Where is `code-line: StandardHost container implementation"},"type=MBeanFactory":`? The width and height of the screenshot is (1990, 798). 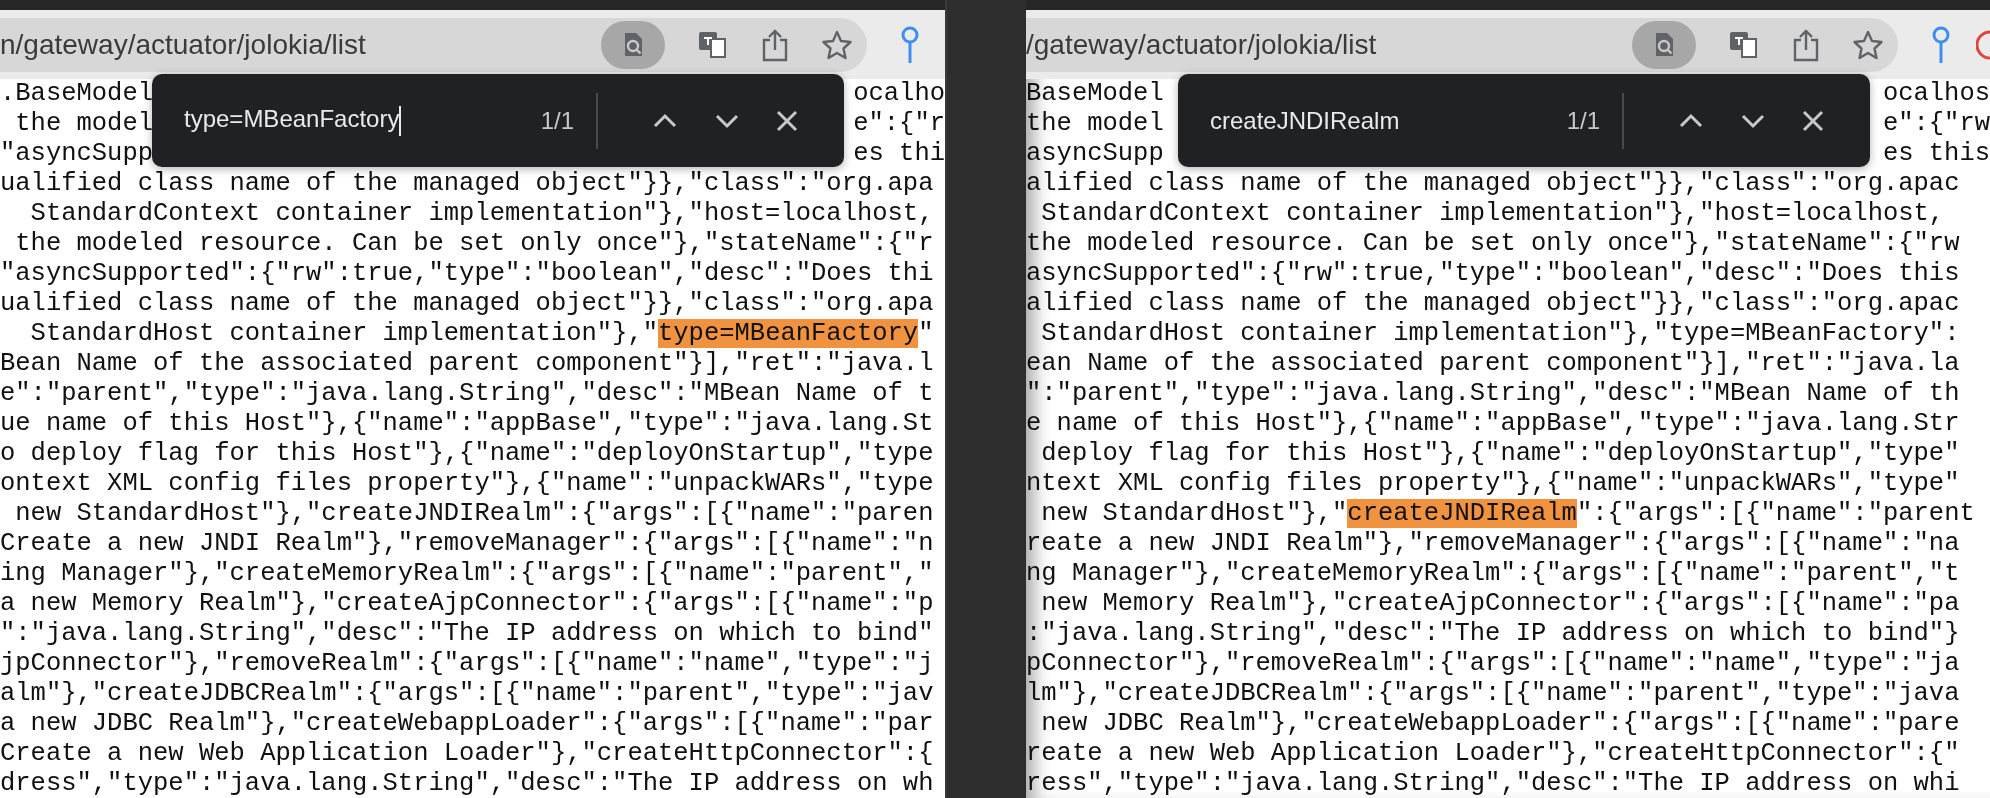 code-line: StandardHost container implementation"},"type=MBeanFactory": is located at coordinates (1500, 334).